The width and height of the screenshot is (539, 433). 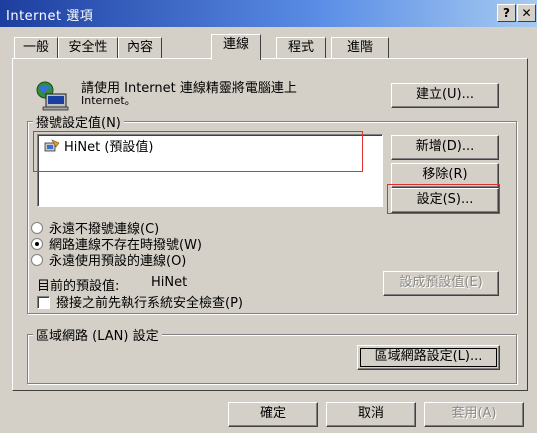 What do you see at coordinates (88, 48) in the screenshot?
I see `tab-security: 安全性` at bounding box center [88, 48].